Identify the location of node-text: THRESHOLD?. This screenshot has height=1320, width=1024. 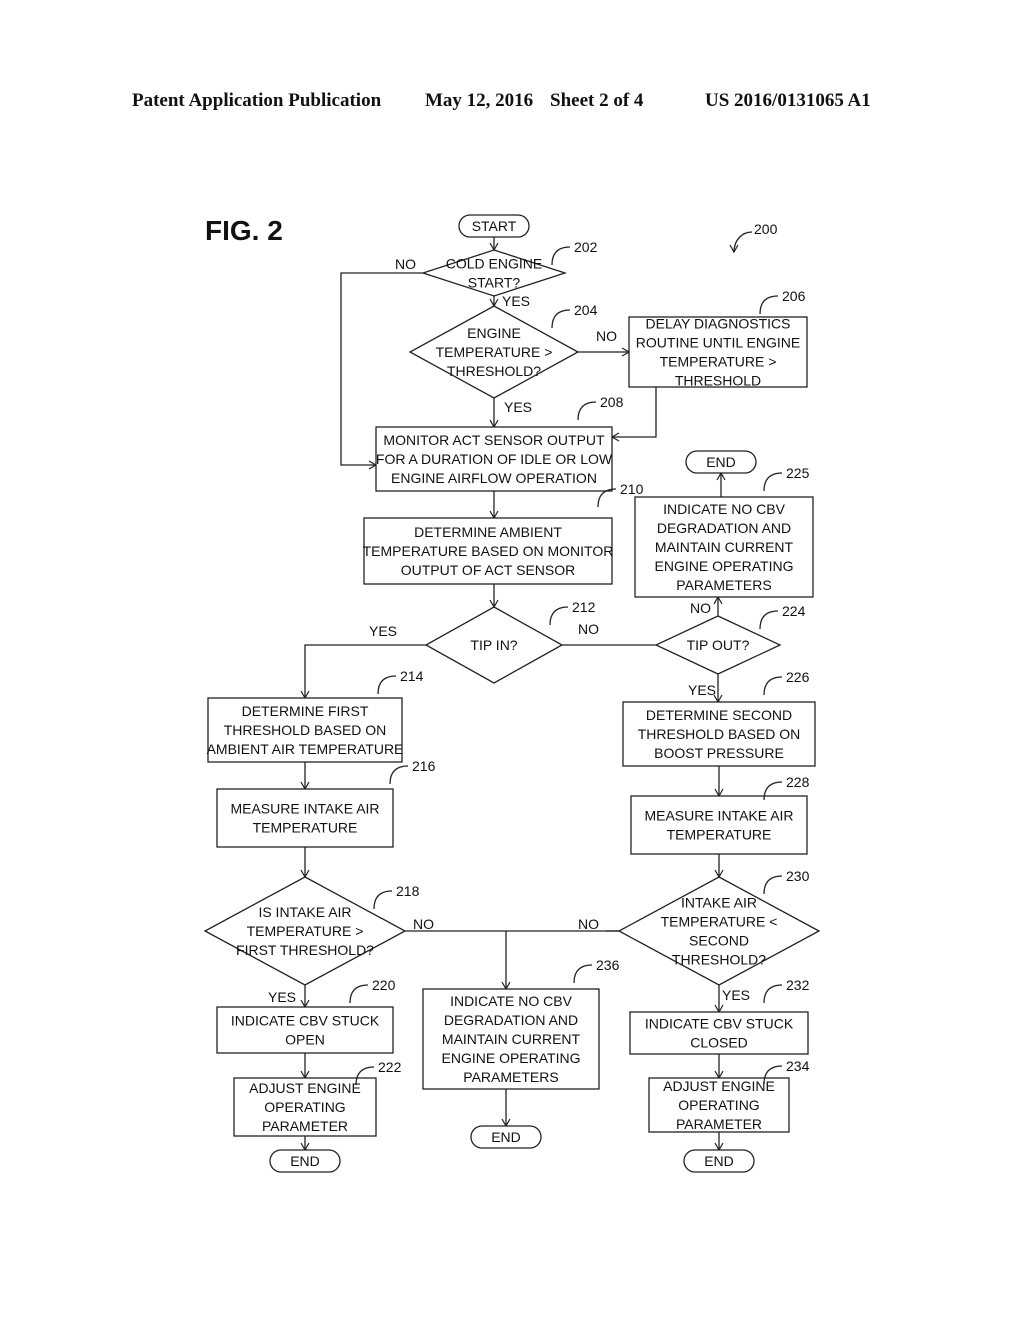
(719, 960).